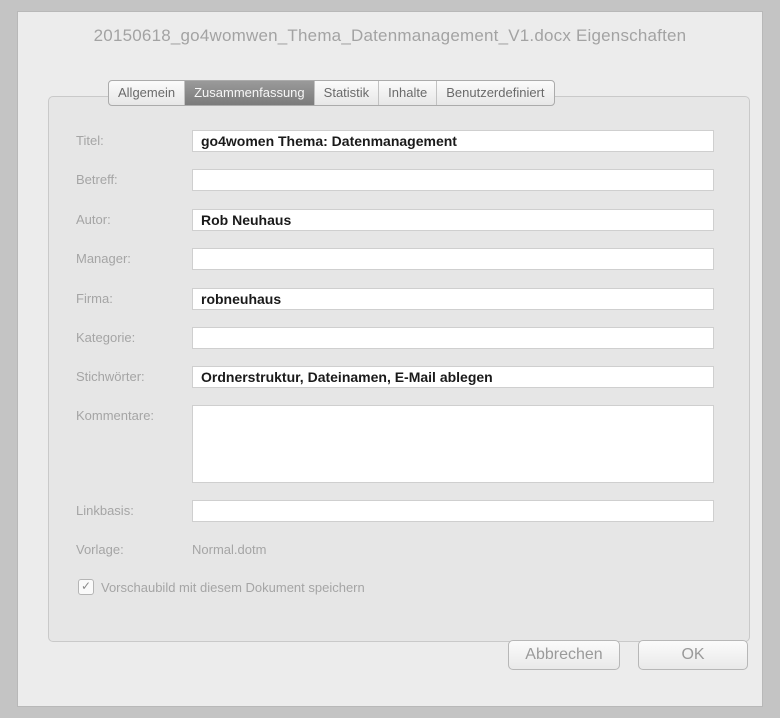 This screenshot has height=718, width=780. What do you see at coordinates (106, 337) in the screenshot?
I see `kategorie-label: Kategorie:` at bounding box center [106, 337].